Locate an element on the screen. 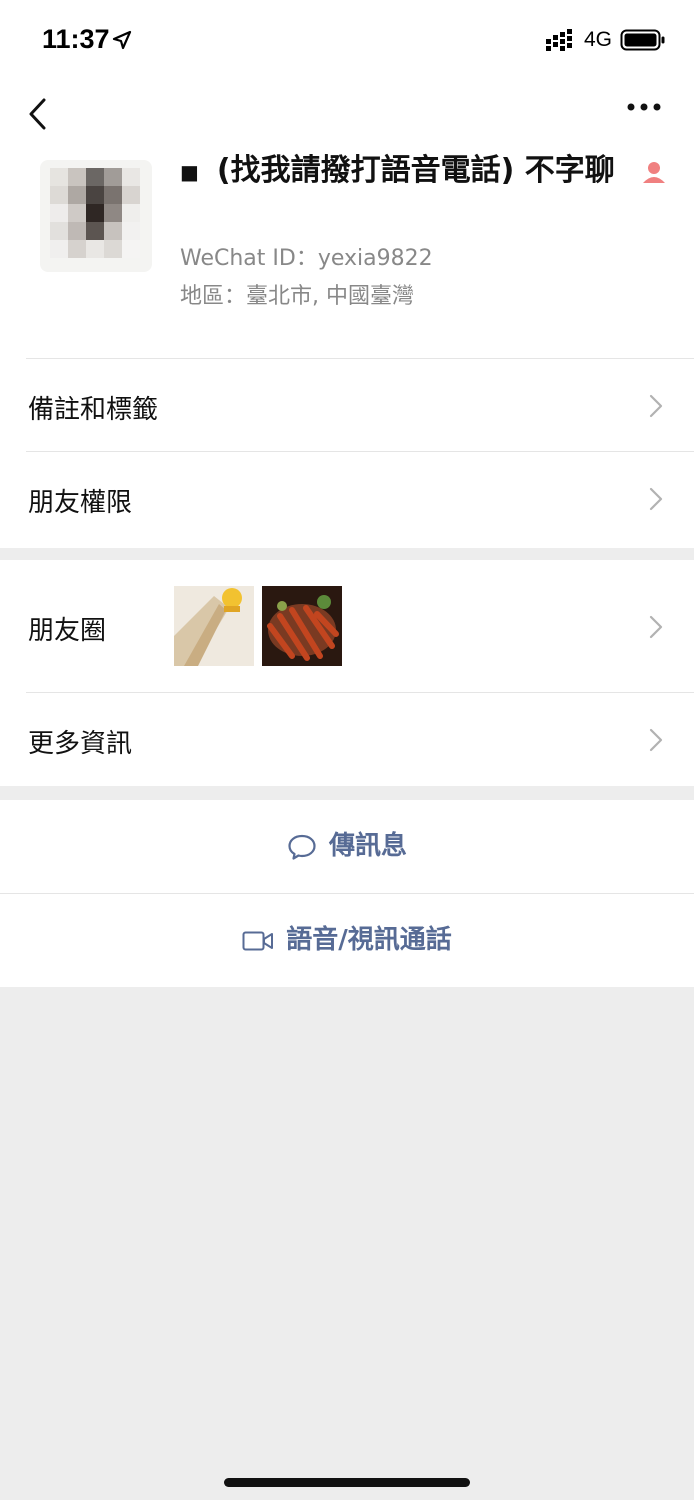 The image size is (694, 1500). battery-icon is located at coordinates (642, 40).